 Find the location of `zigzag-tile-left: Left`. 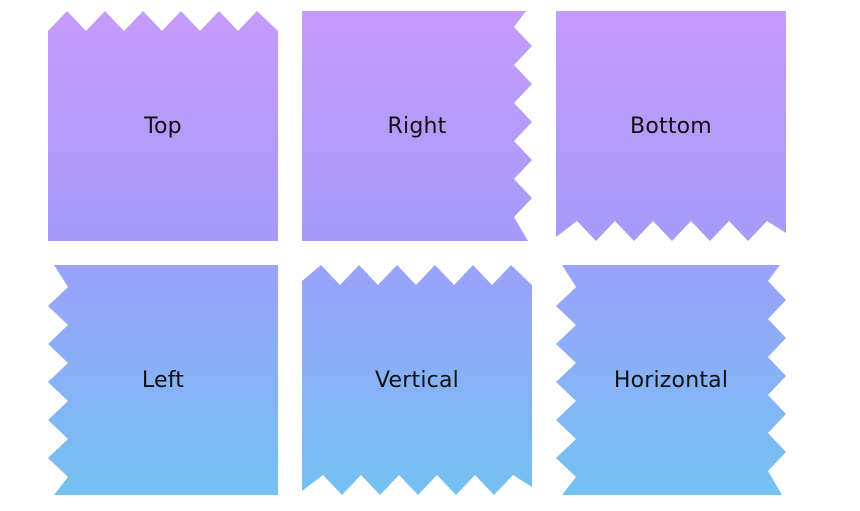

zigzag-tile-left: Left is located at coordinates (163, 380).